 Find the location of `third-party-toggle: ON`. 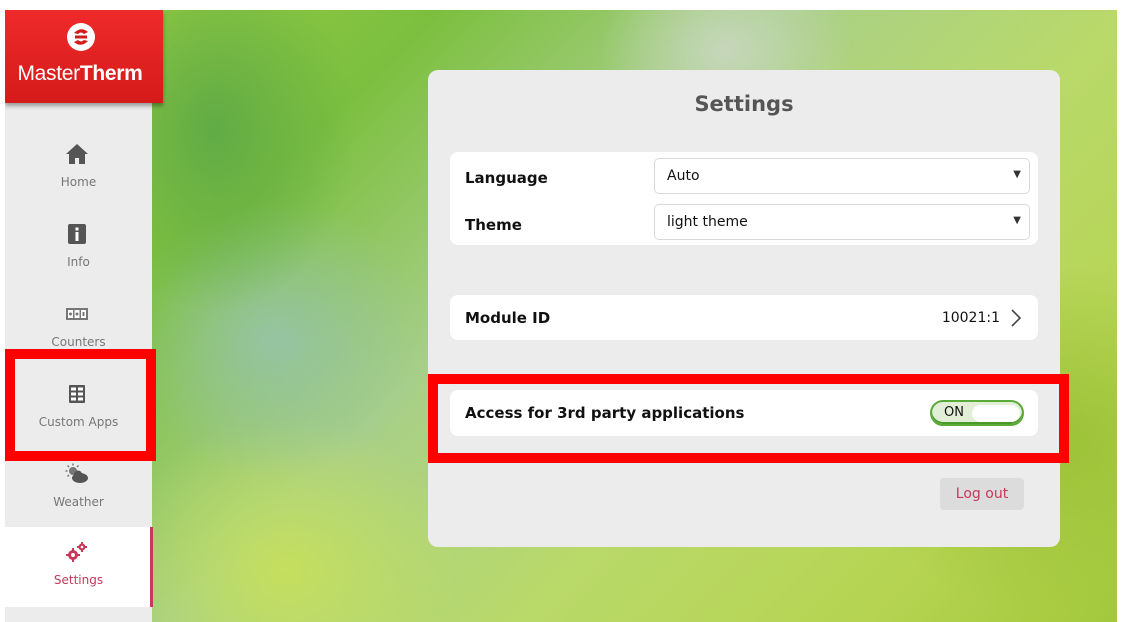

third-party-toggle: ON is located at coordinates (977, 413).